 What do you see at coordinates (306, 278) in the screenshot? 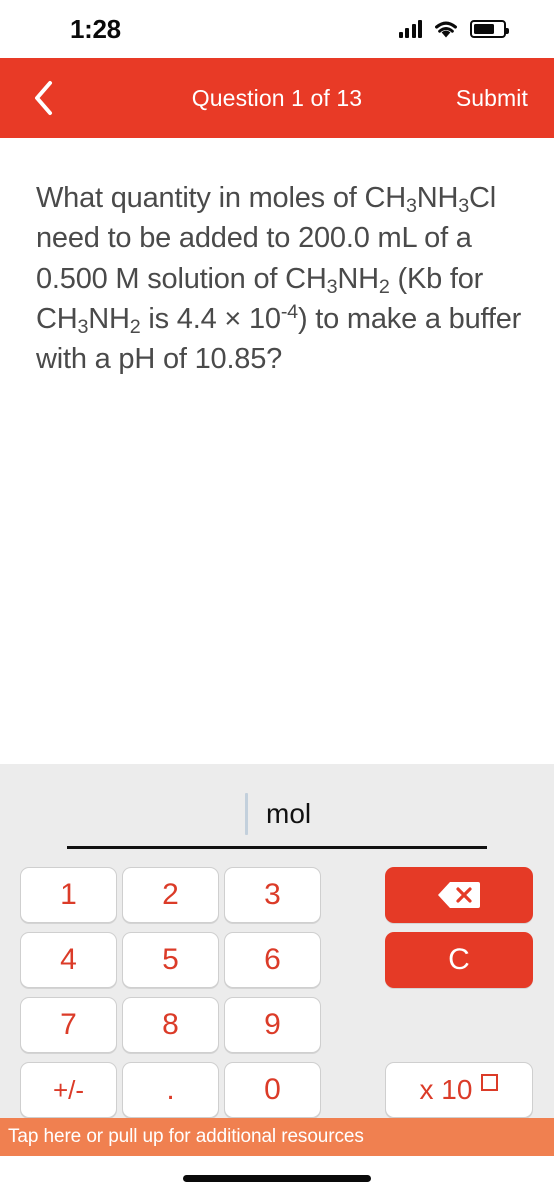
I see `formula2-ch: CH` at bounding box center [306, 278].